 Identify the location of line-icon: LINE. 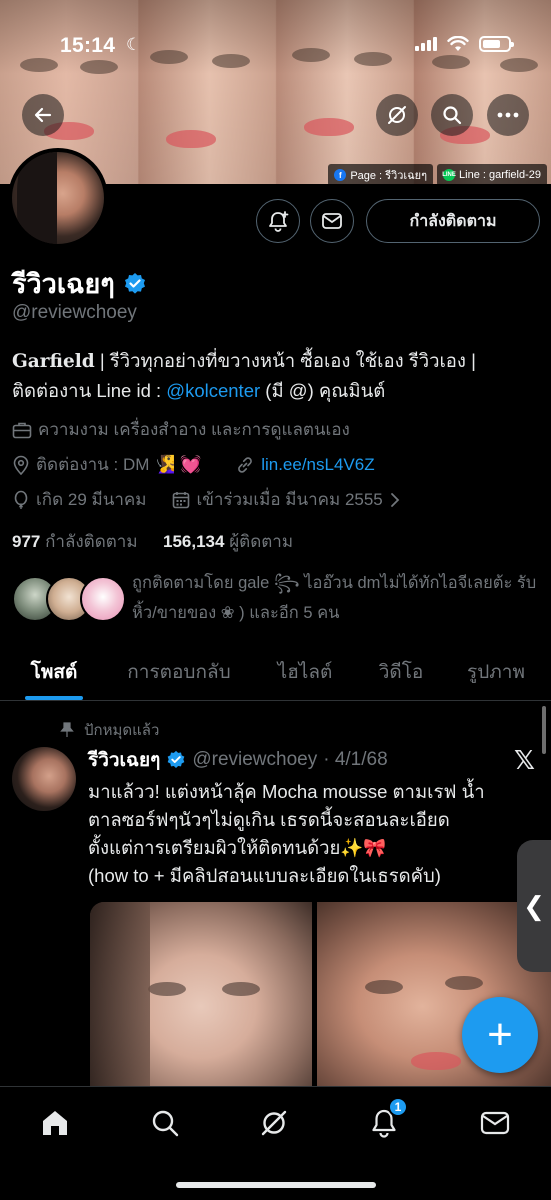
(449, 175).